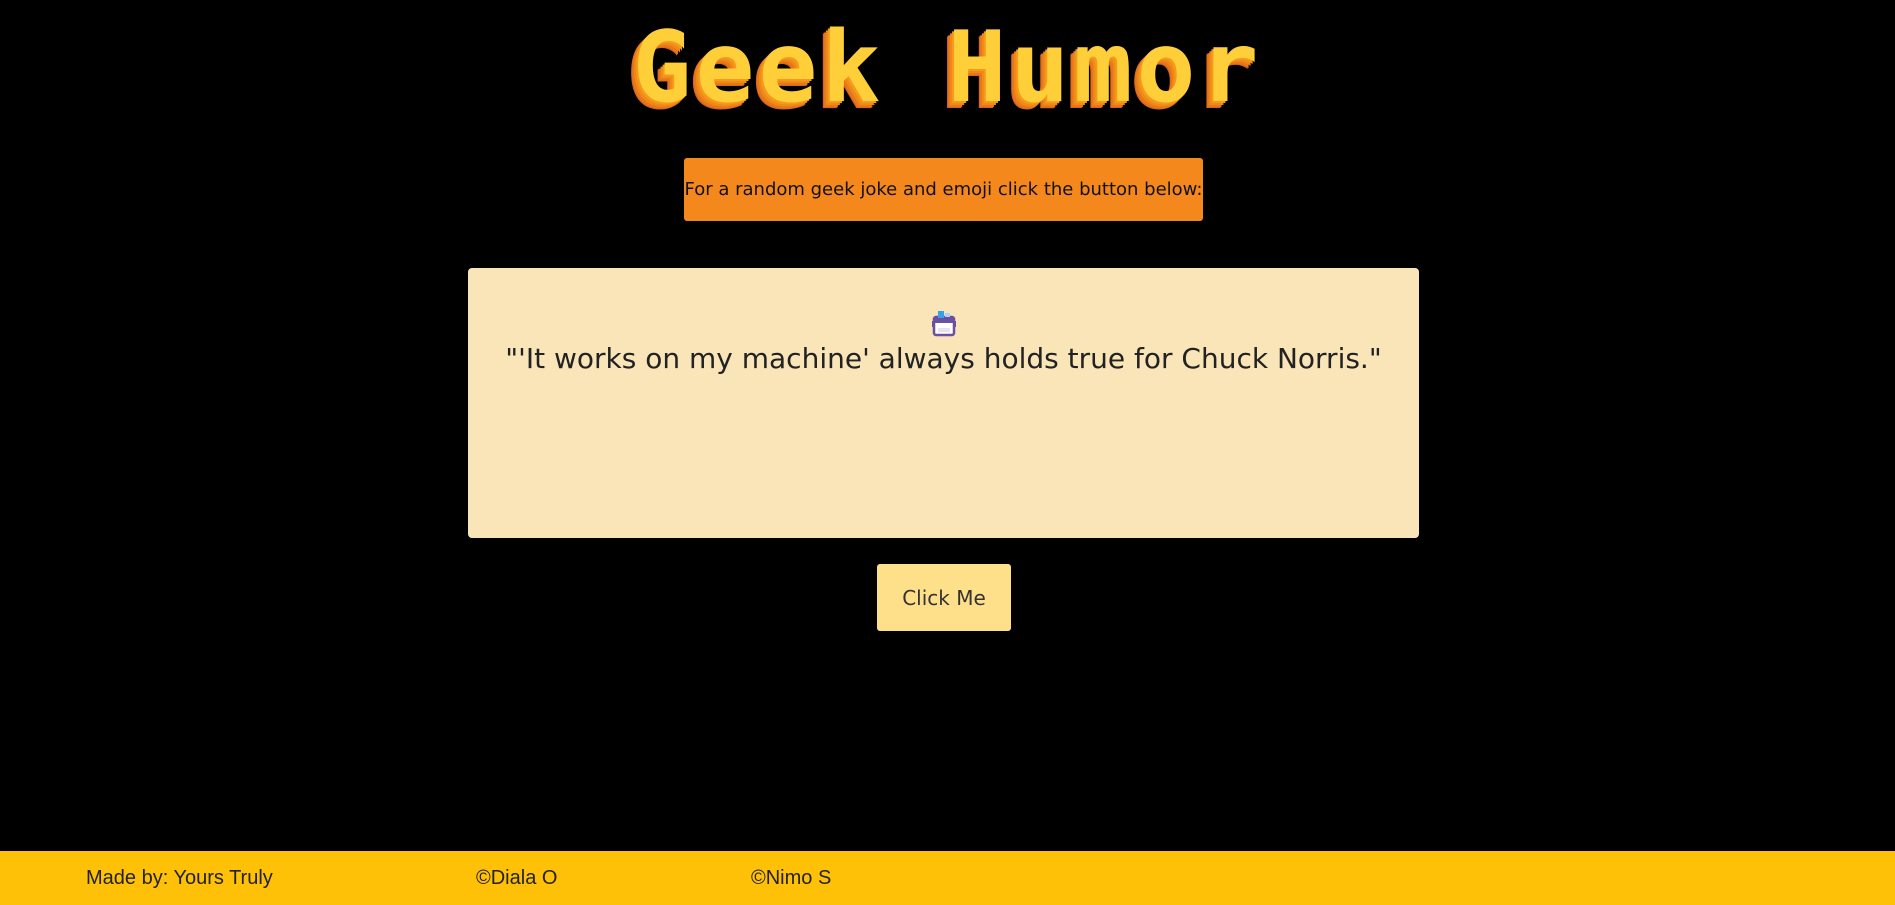  I want to click on click-me-button: Click Me, so click(944, 597).